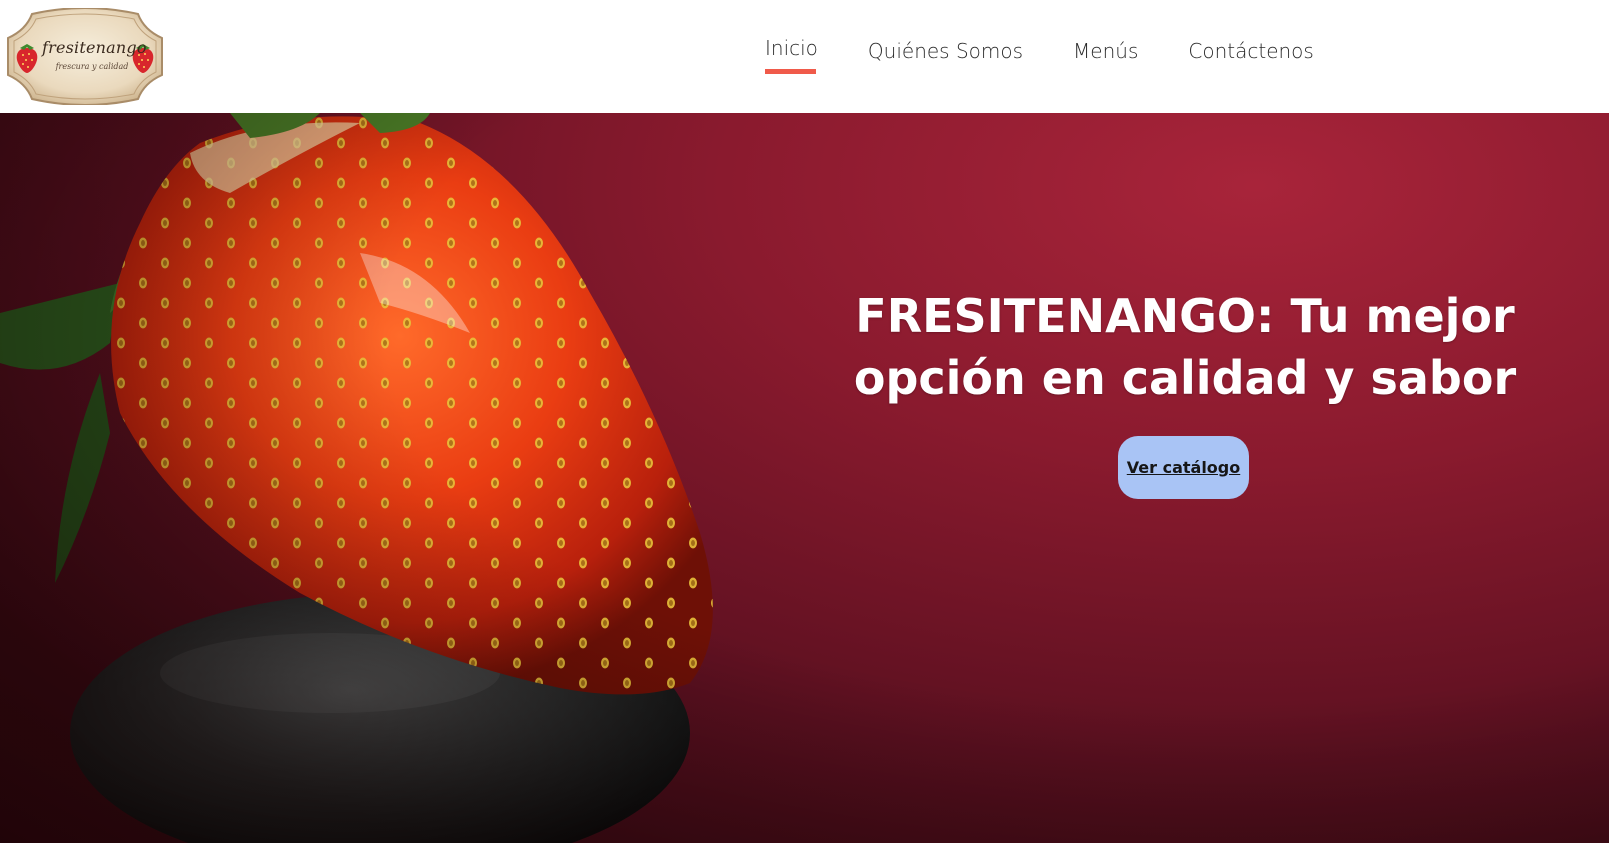 This screenshot has height=843, width=1609. What do you see at coordinates (791, 48) in the screenshot?
I see `nav-item-label: Inicio` at bounding box center [791, 48].